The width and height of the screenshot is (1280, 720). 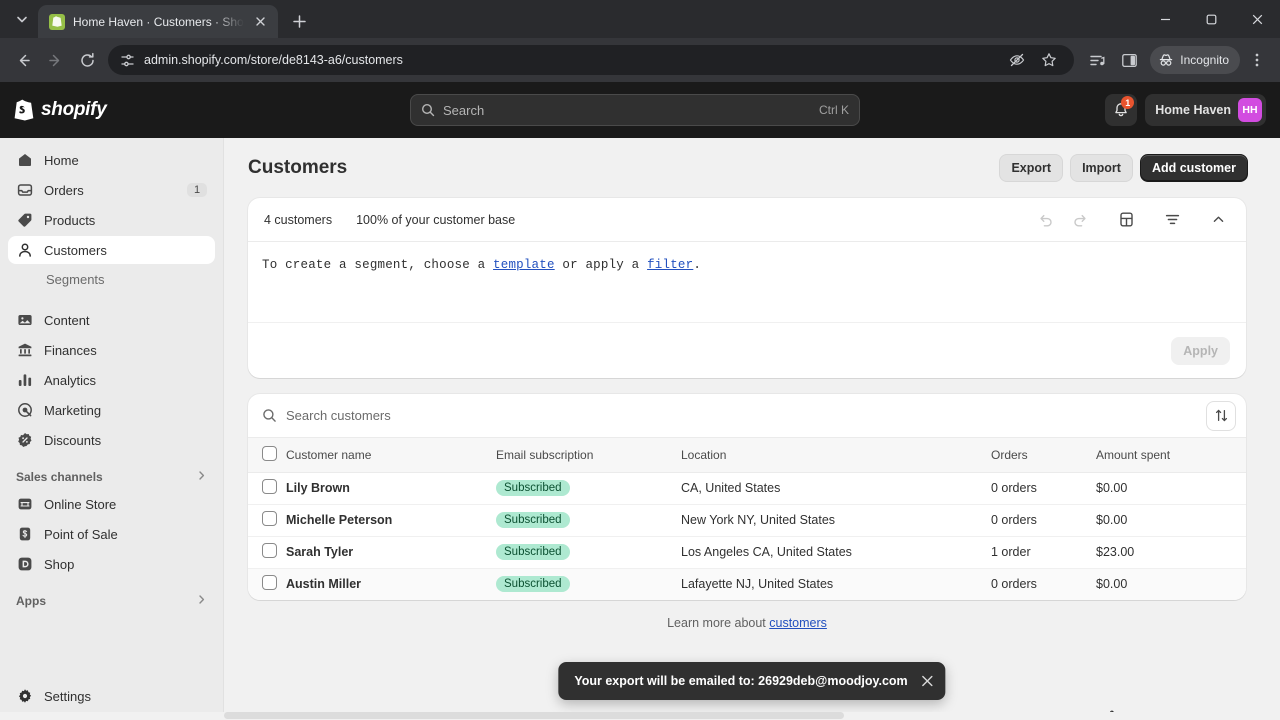 What do you see at coordinates (1033, 60) in the screenshot?
I see `omnibox-actions` at bounding box center [1033, 60].